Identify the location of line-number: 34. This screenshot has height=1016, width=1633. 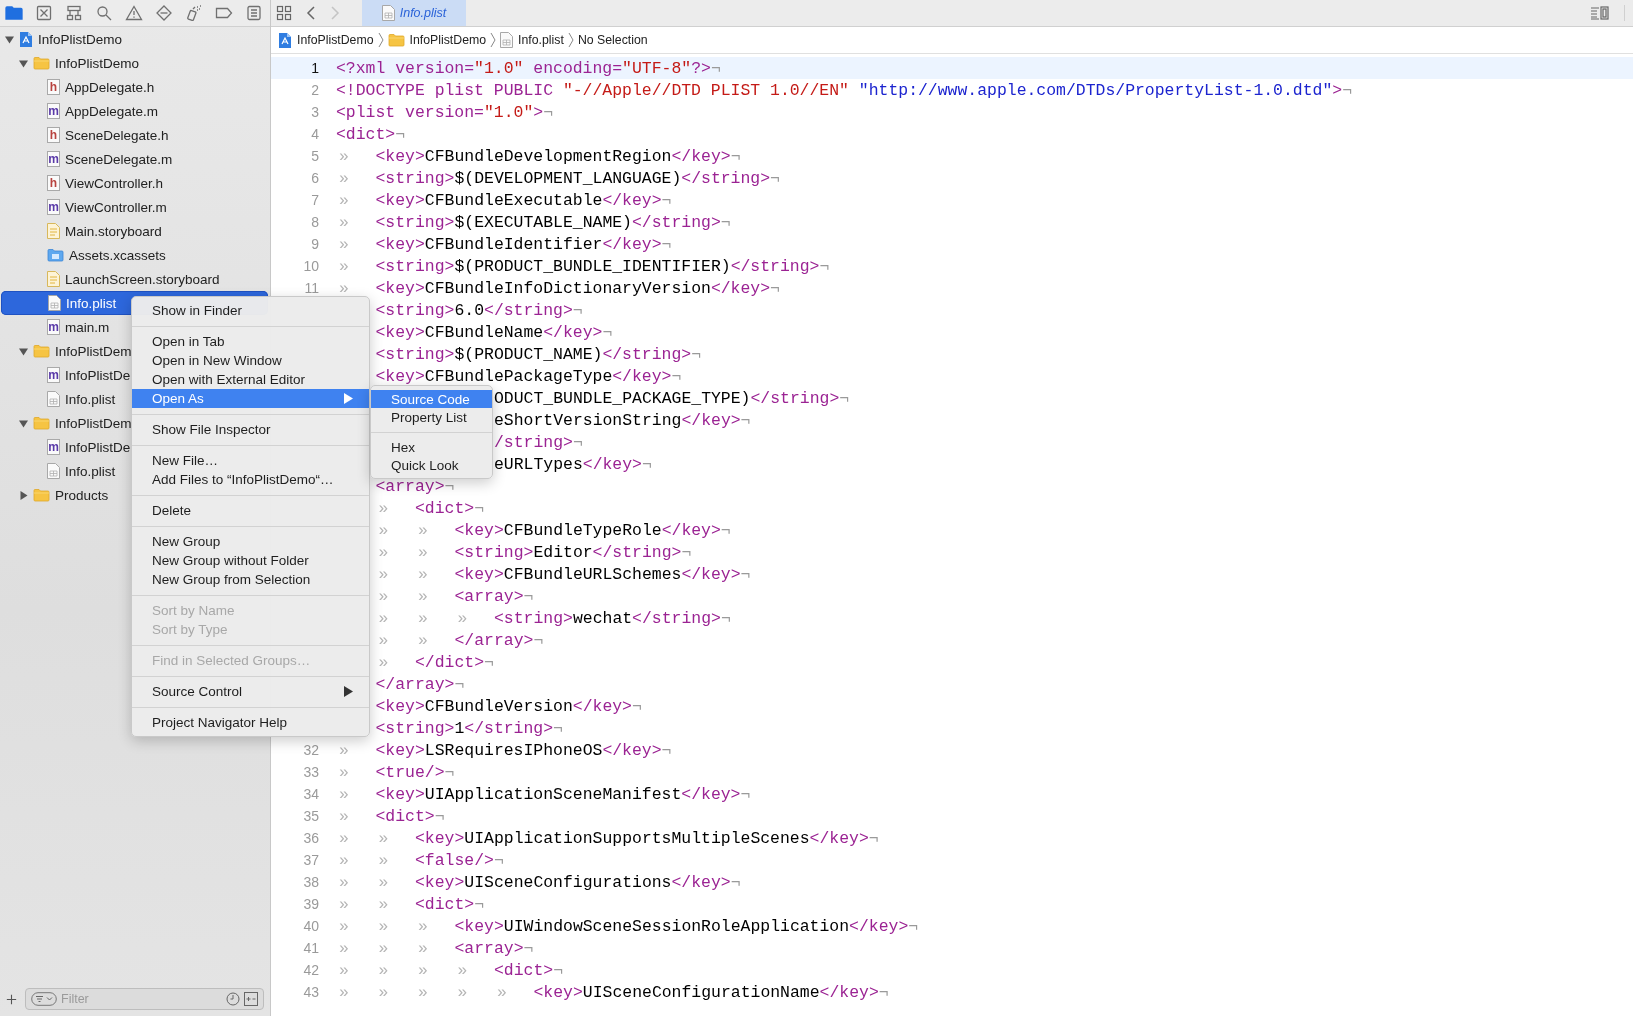
(311, 794).